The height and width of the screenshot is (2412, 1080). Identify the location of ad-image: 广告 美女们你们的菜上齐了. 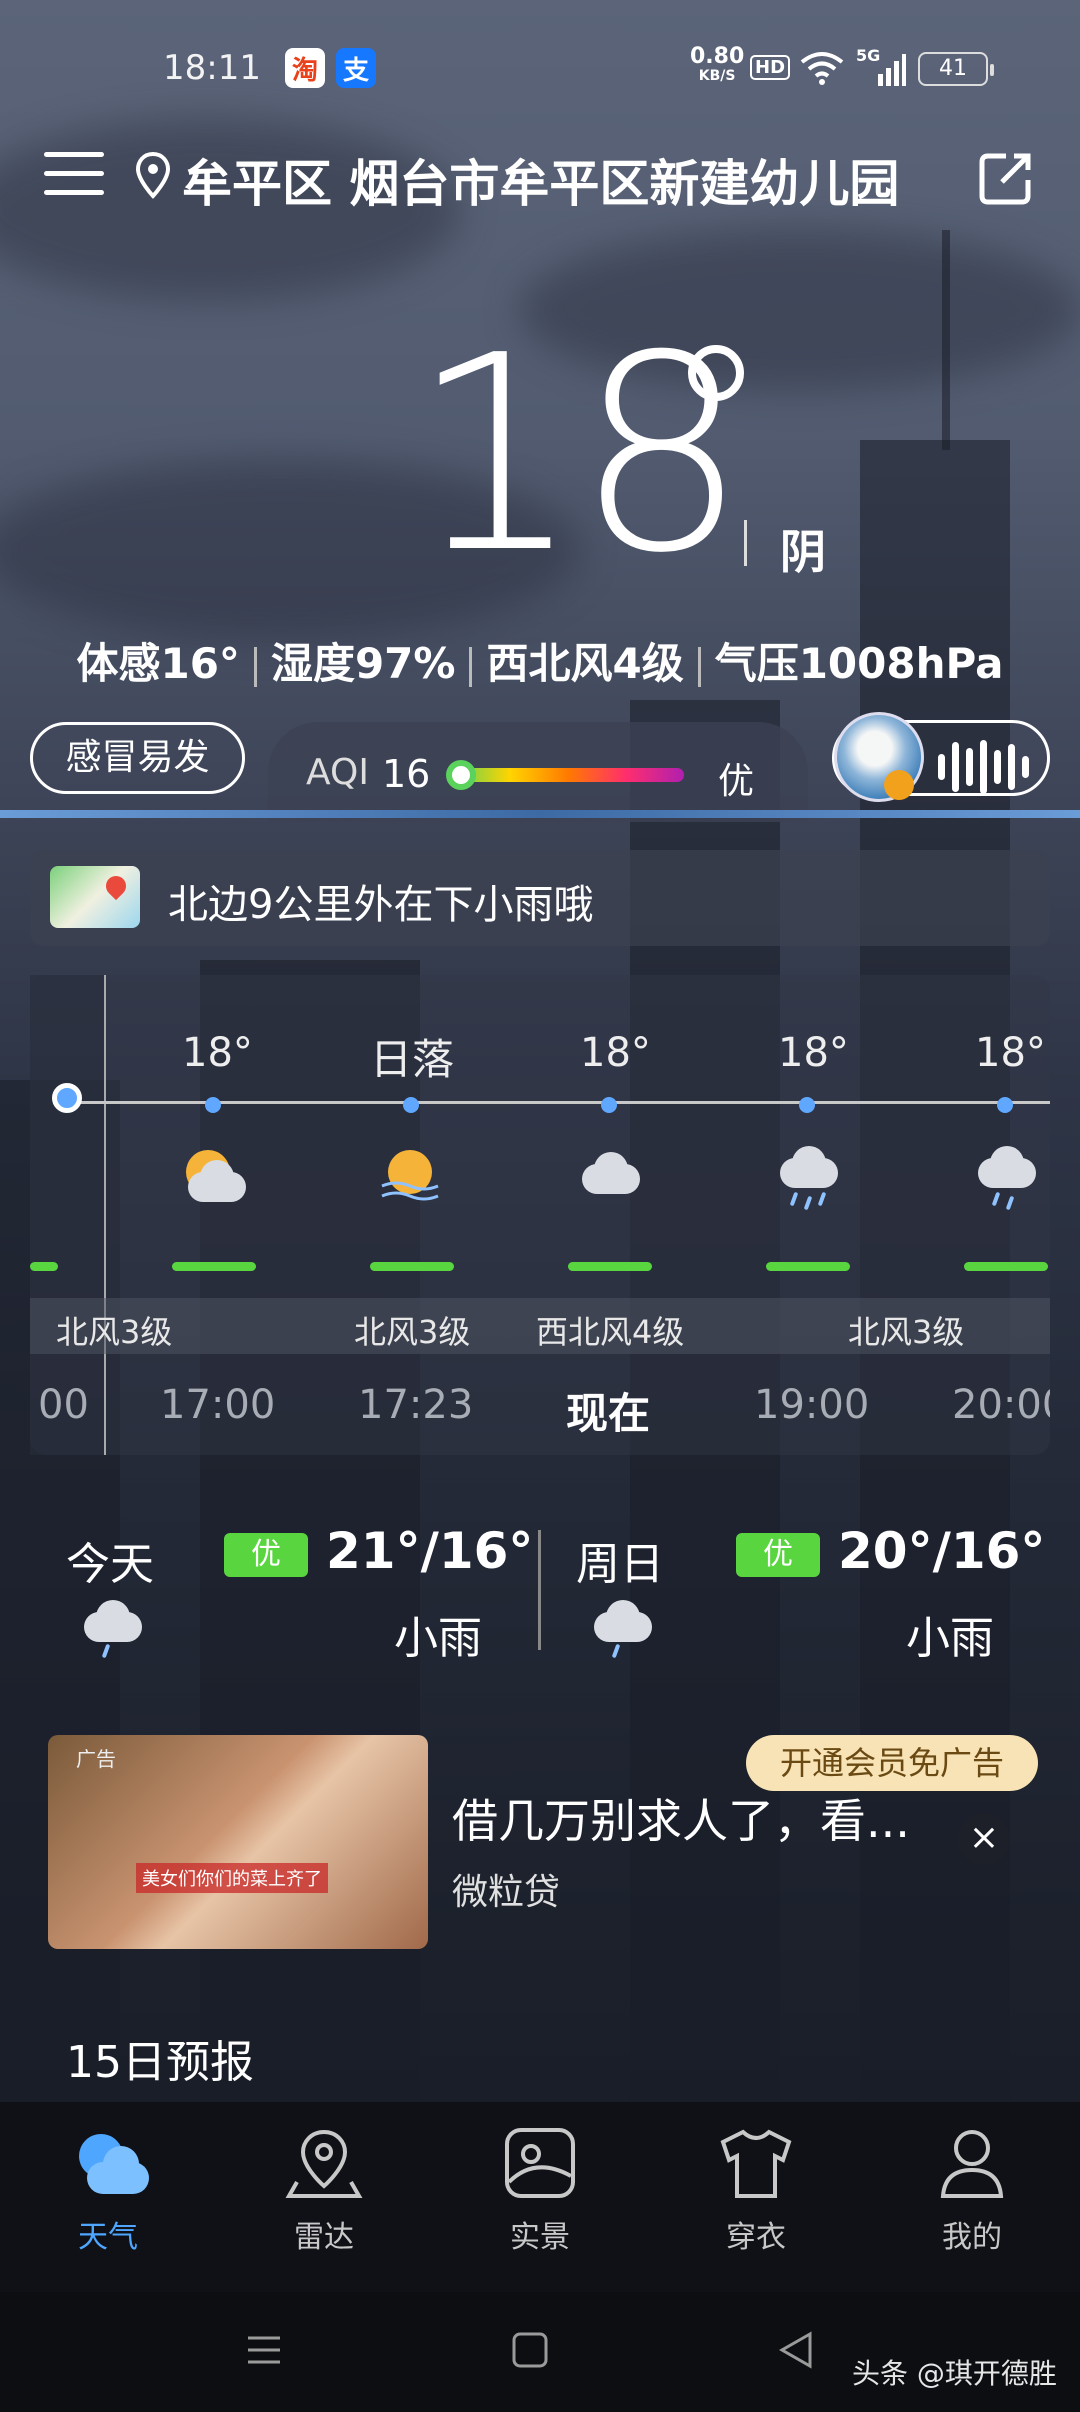
(238, 1842).